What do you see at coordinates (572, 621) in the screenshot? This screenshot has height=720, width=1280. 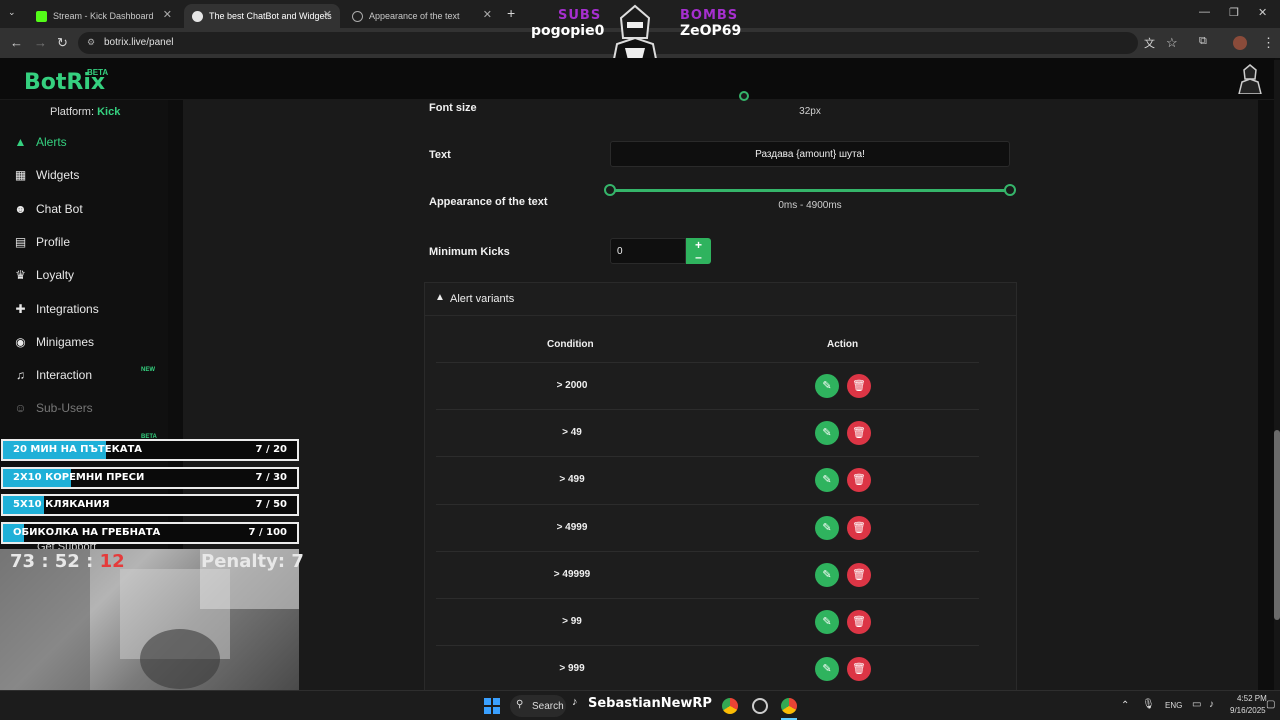 I see `condition-cell: > 99` at bounding box center [572, 621].